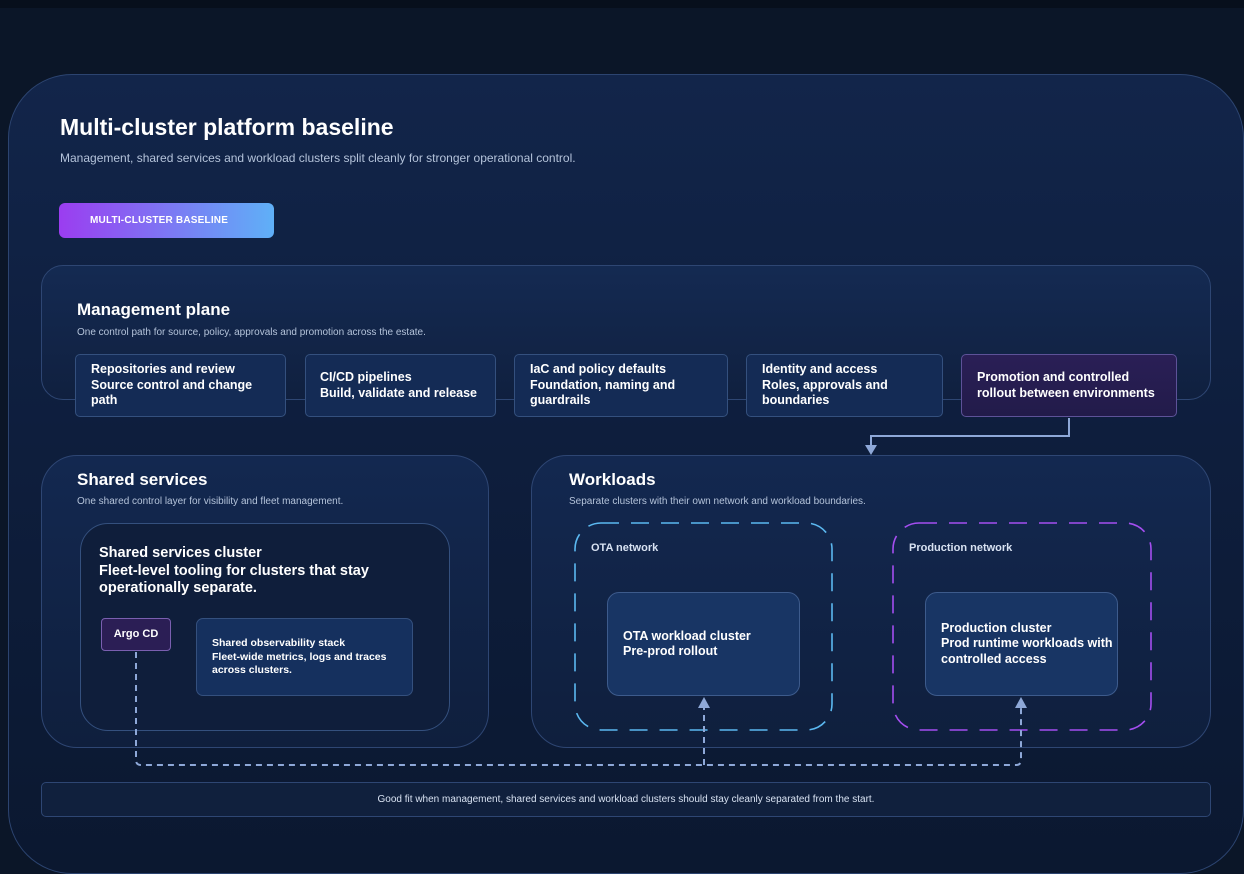 The width and height of the screenshot is (1244, 874). I want to click on ota-network-label: OTA network, so click(625, 548).